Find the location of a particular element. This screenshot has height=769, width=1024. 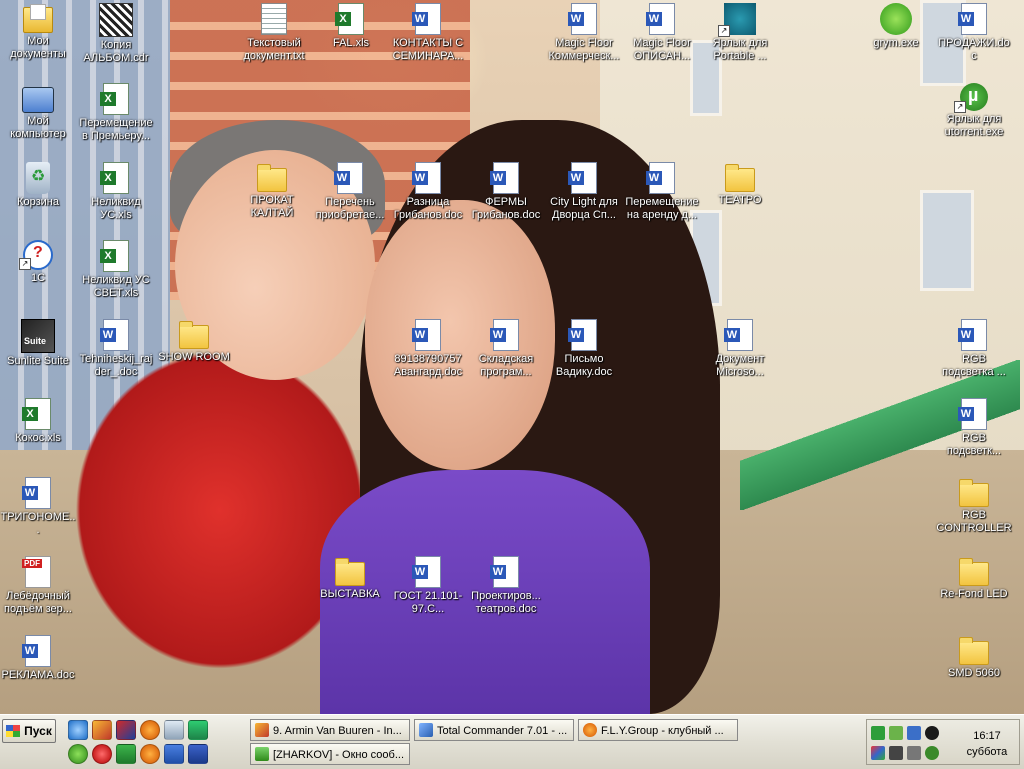

desktop-icon-grym-exe: grym.exe is located at coordinates (896, 26).